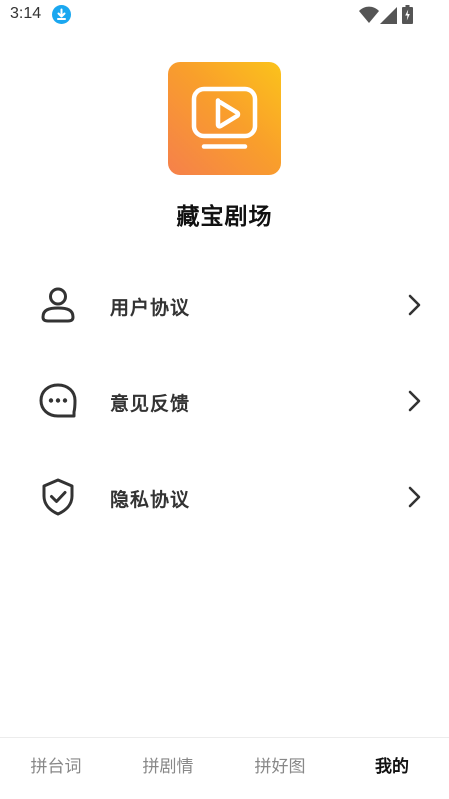 The width and height of the screenshot is (449, 799). What do you see at coordinates (150, 404) in the screenshot?
I see `menu-label-feedback: 意见反馈` at bounding box center [150, 404].